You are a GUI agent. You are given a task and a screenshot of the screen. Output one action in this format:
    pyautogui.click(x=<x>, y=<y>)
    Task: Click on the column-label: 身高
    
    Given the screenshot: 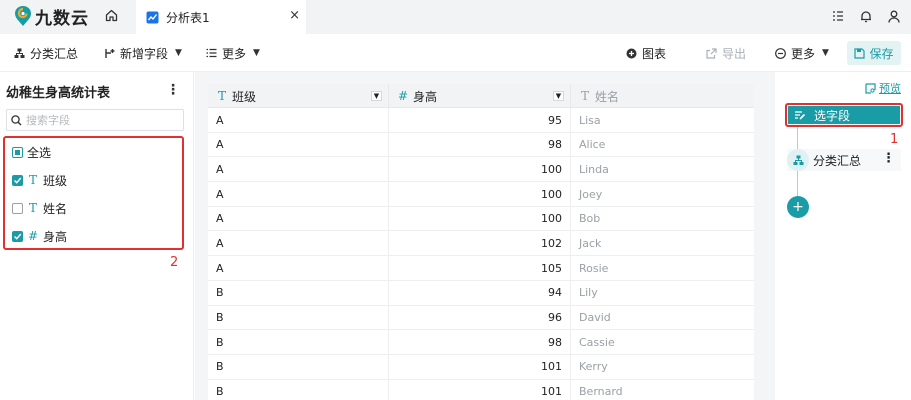 What is the action you would take?
    pyautogui.click(x=425, y=96)
    